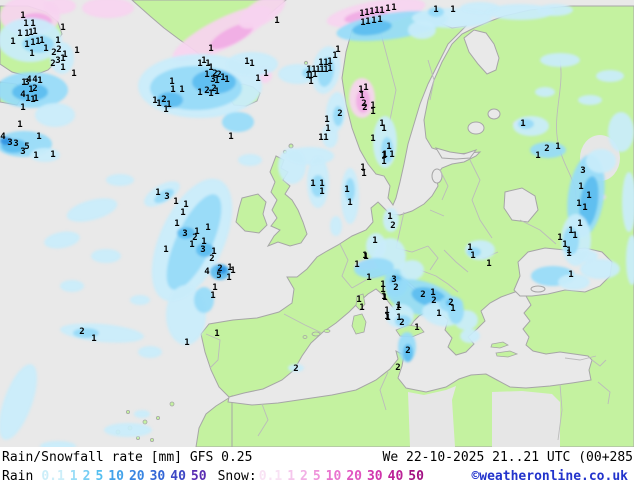  I want to click on copyright-link: ©weatheronline.co.uk, so click(549, 476).